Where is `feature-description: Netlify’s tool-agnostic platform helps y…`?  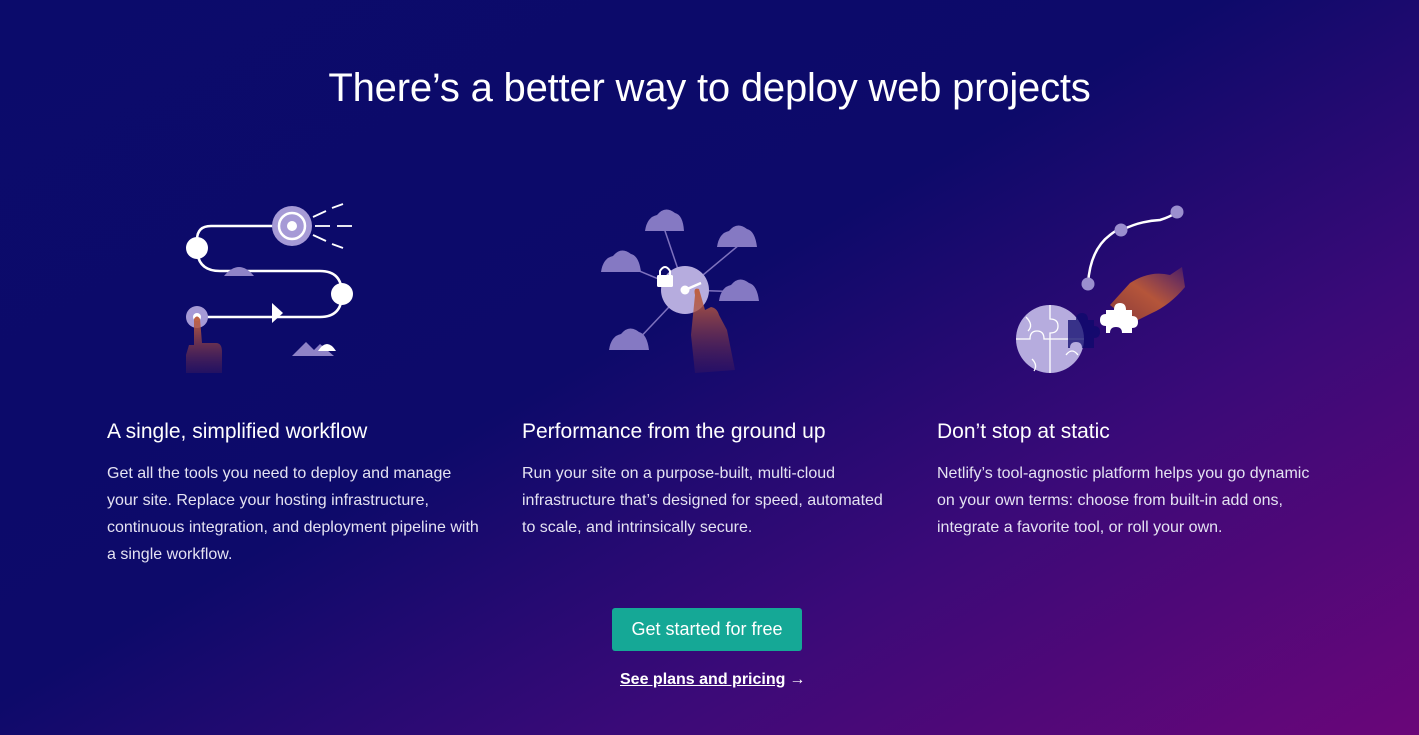 feature-description: Netlify’s tool-agnostic platform helps y… is located at coordinates (1123, 500).